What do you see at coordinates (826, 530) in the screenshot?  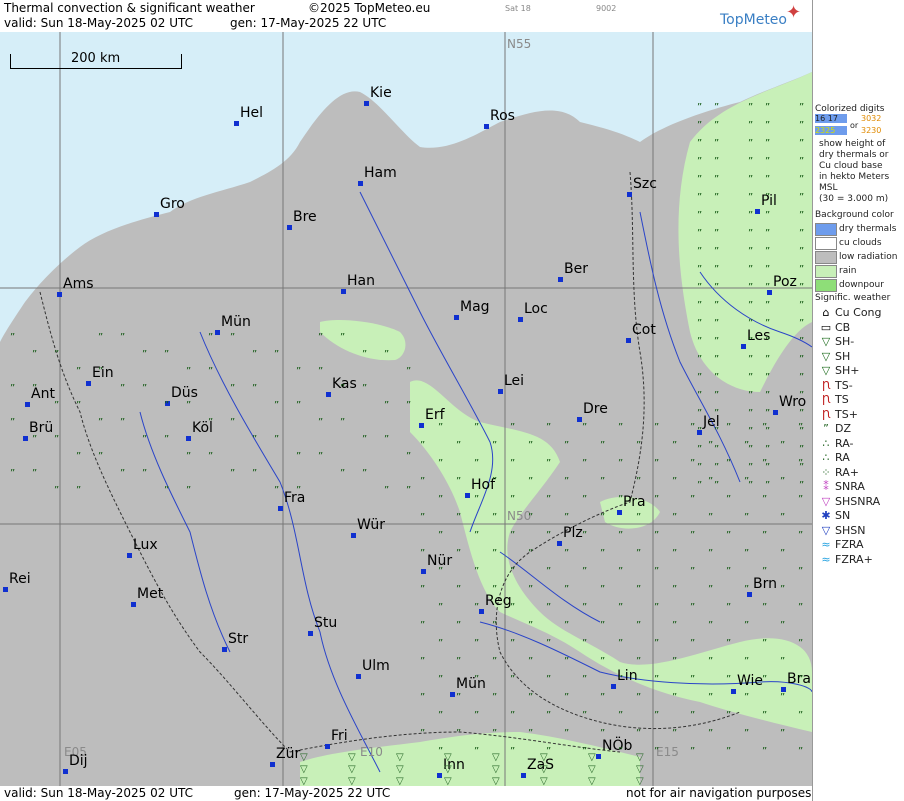 I see `snow-shower-icon: ▽` at bounding box center [826, 530].